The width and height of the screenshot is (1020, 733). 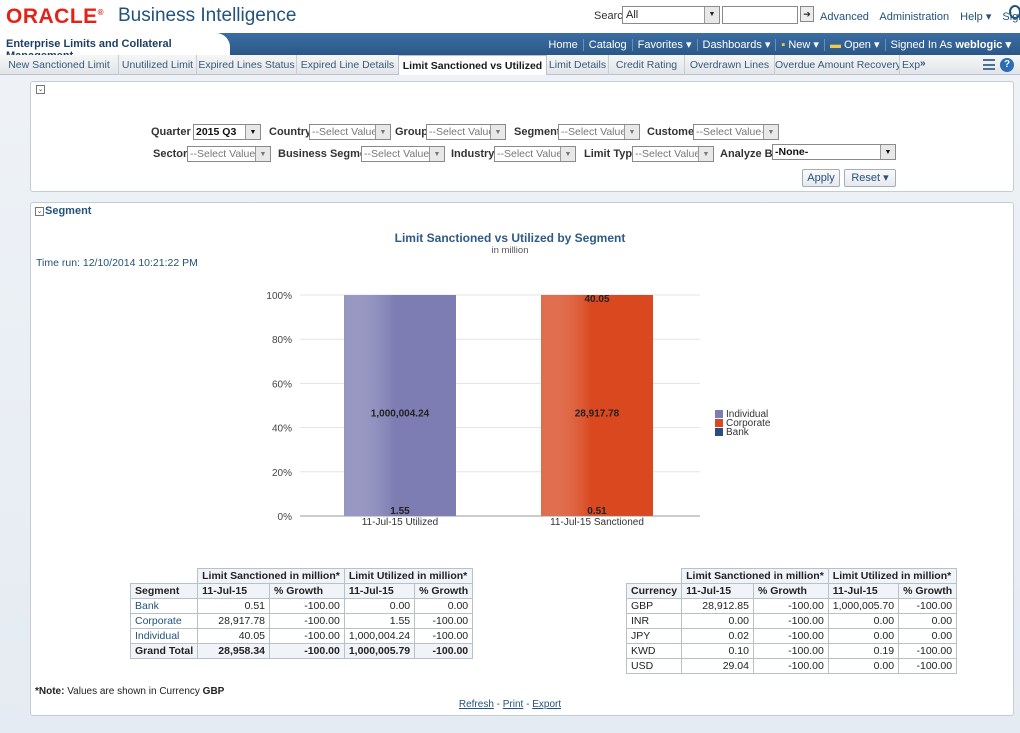 I want to click on search-scope-select: All ▼, so click(x=671, y=15).